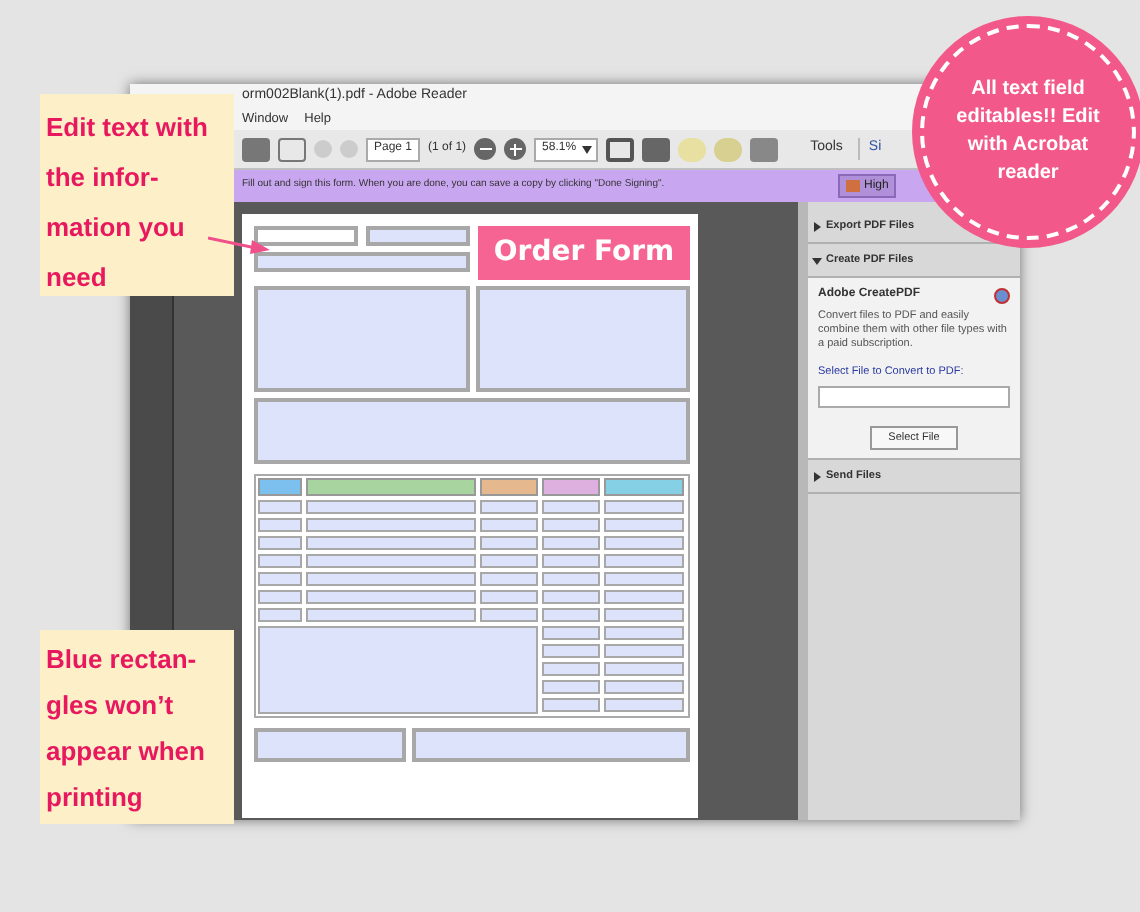  What do you see at coordinates (485, 149) in the screenshot?
I see `zoom-out-icon` at bounding box center [485, 149].